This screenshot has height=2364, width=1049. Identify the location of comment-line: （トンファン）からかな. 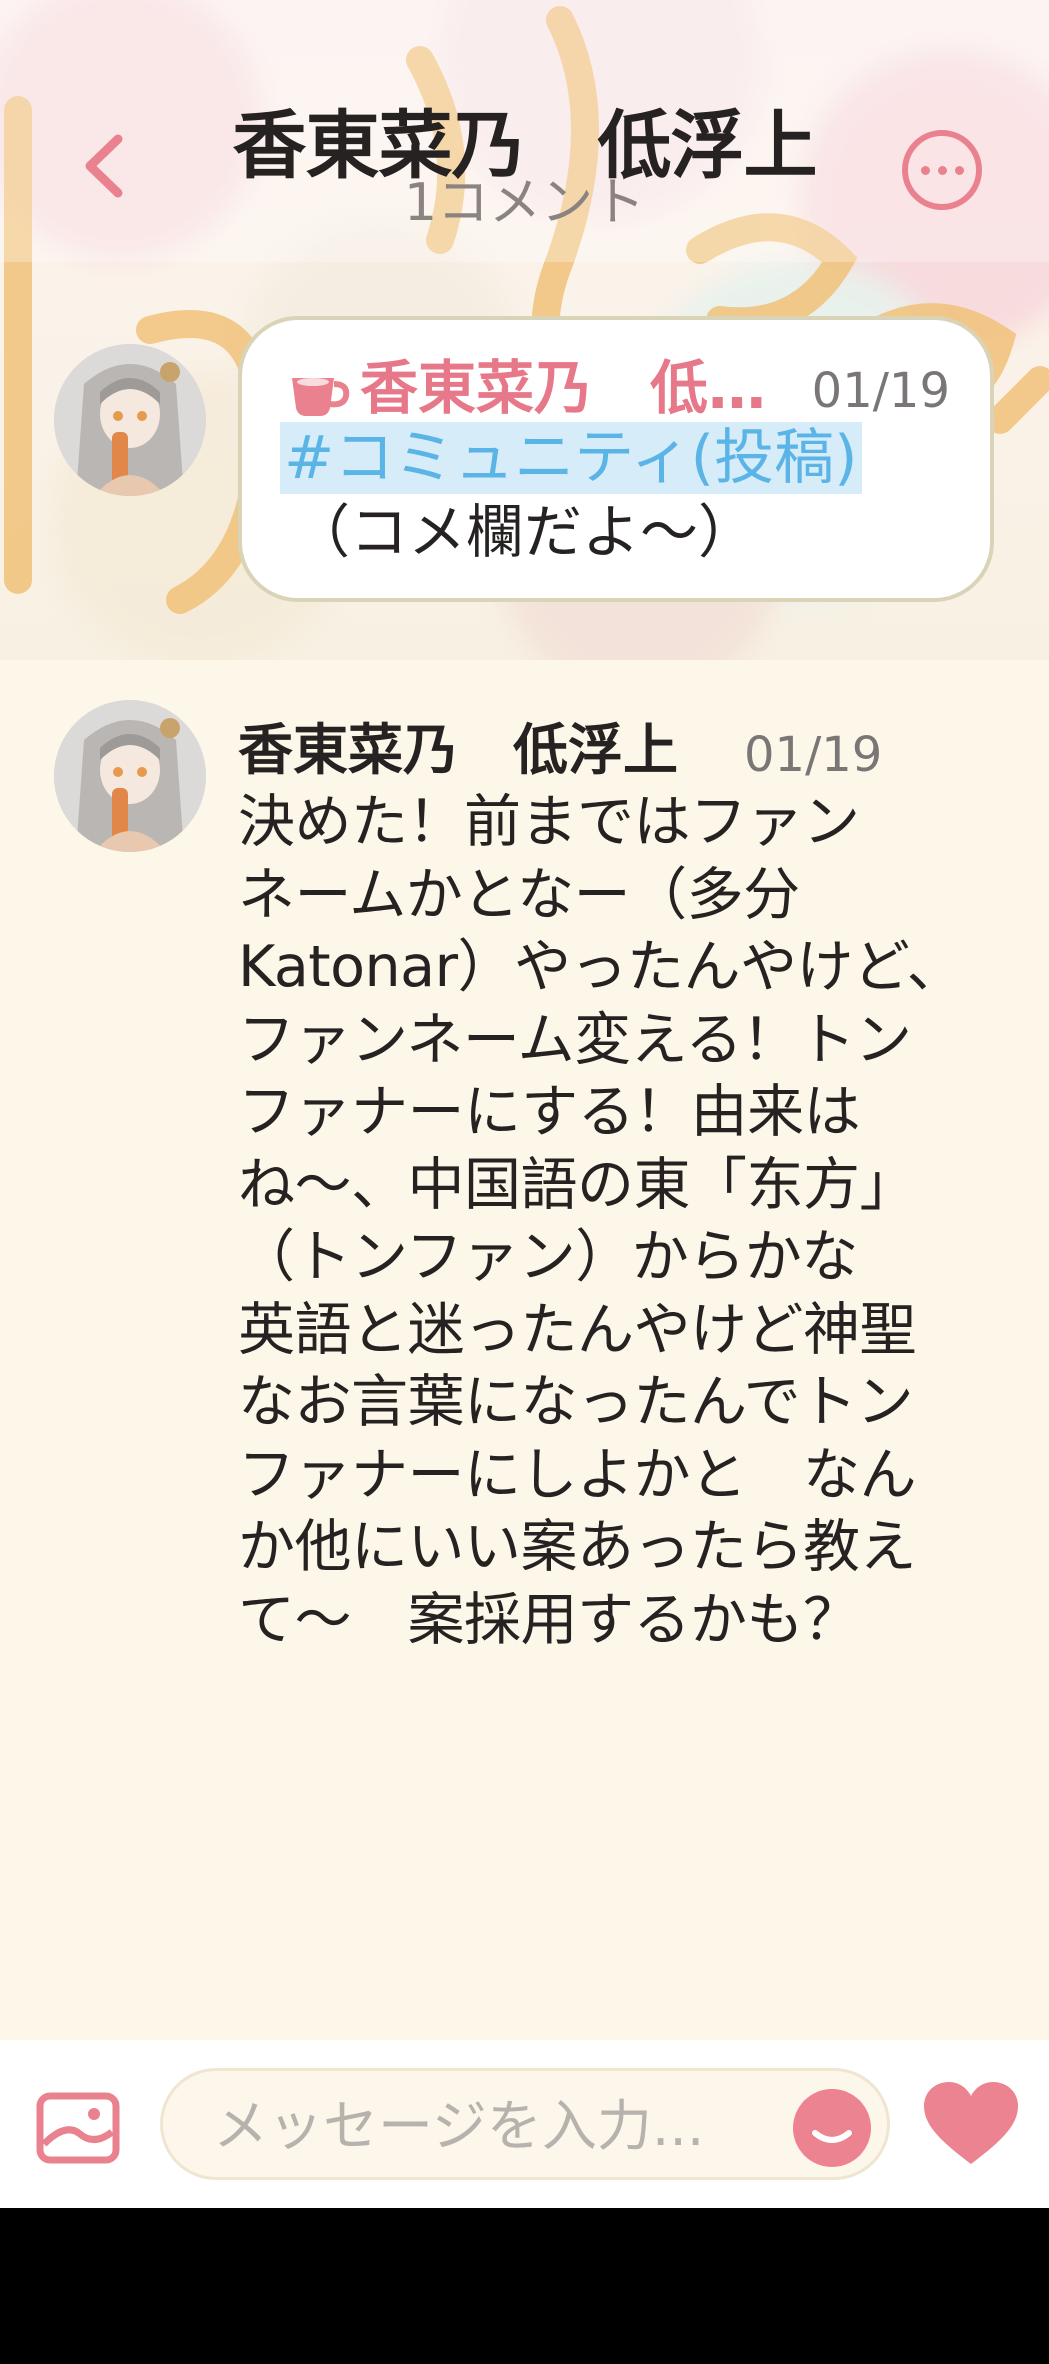
(548, 1257).